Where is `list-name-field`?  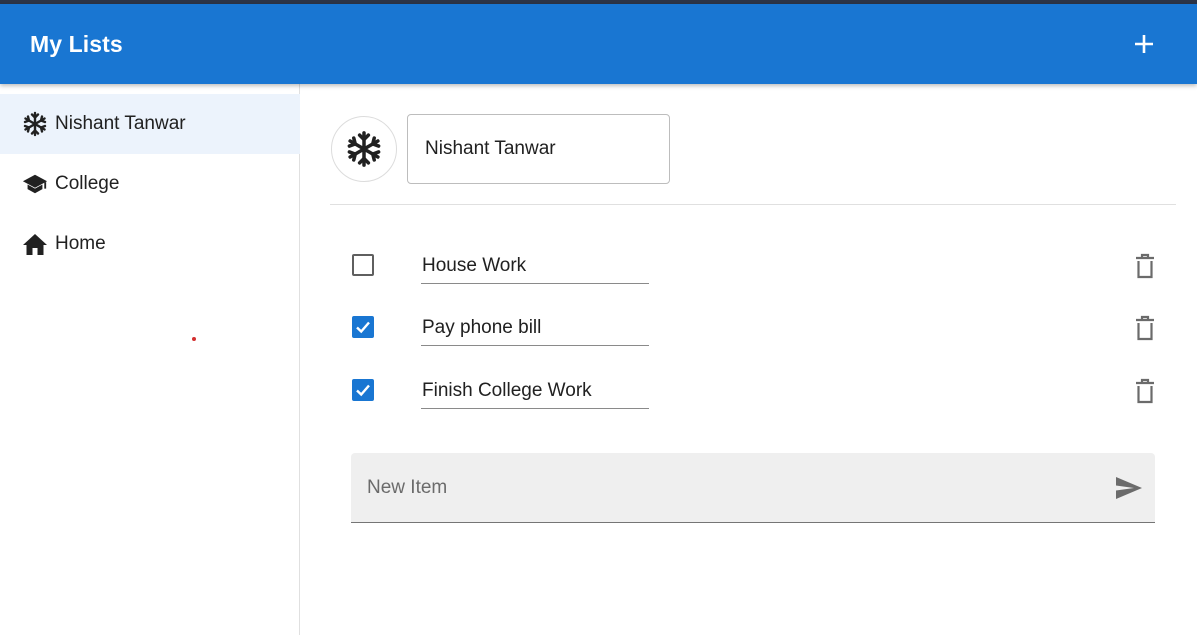
list-name-field is located at coordinates (538, 149).